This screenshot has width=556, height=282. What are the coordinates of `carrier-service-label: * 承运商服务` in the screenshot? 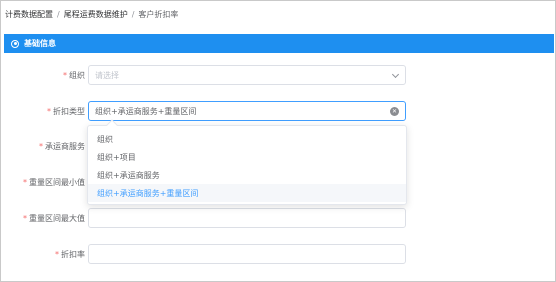 It's located at (62, 146).